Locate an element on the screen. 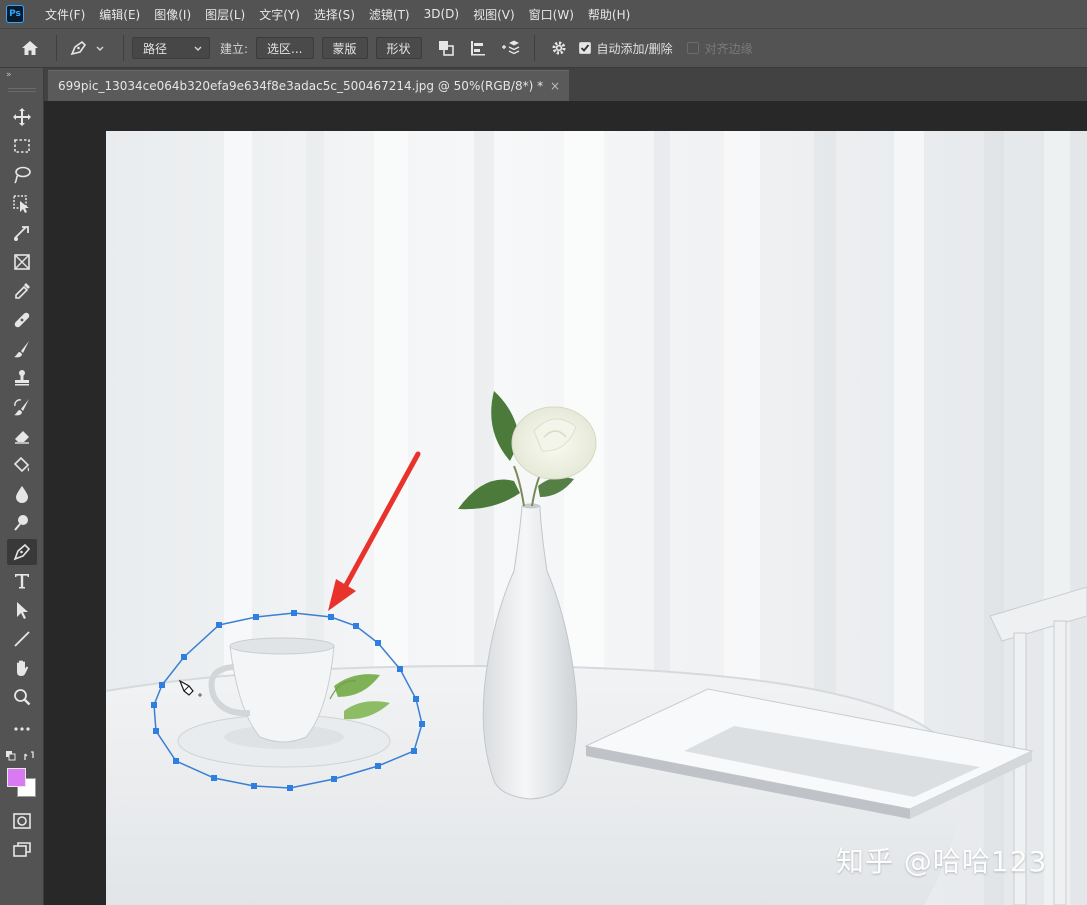 The height and width of the screenshot is (905, 1087). hand-tool-icon is located at coordinates (22, 668).